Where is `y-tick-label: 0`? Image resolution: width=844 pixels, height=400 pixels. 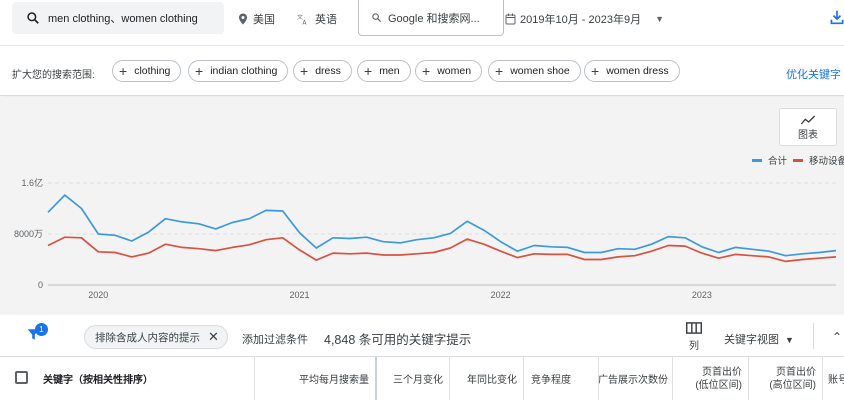
y-tick-label: 0 is located at coordinates (40, 285).